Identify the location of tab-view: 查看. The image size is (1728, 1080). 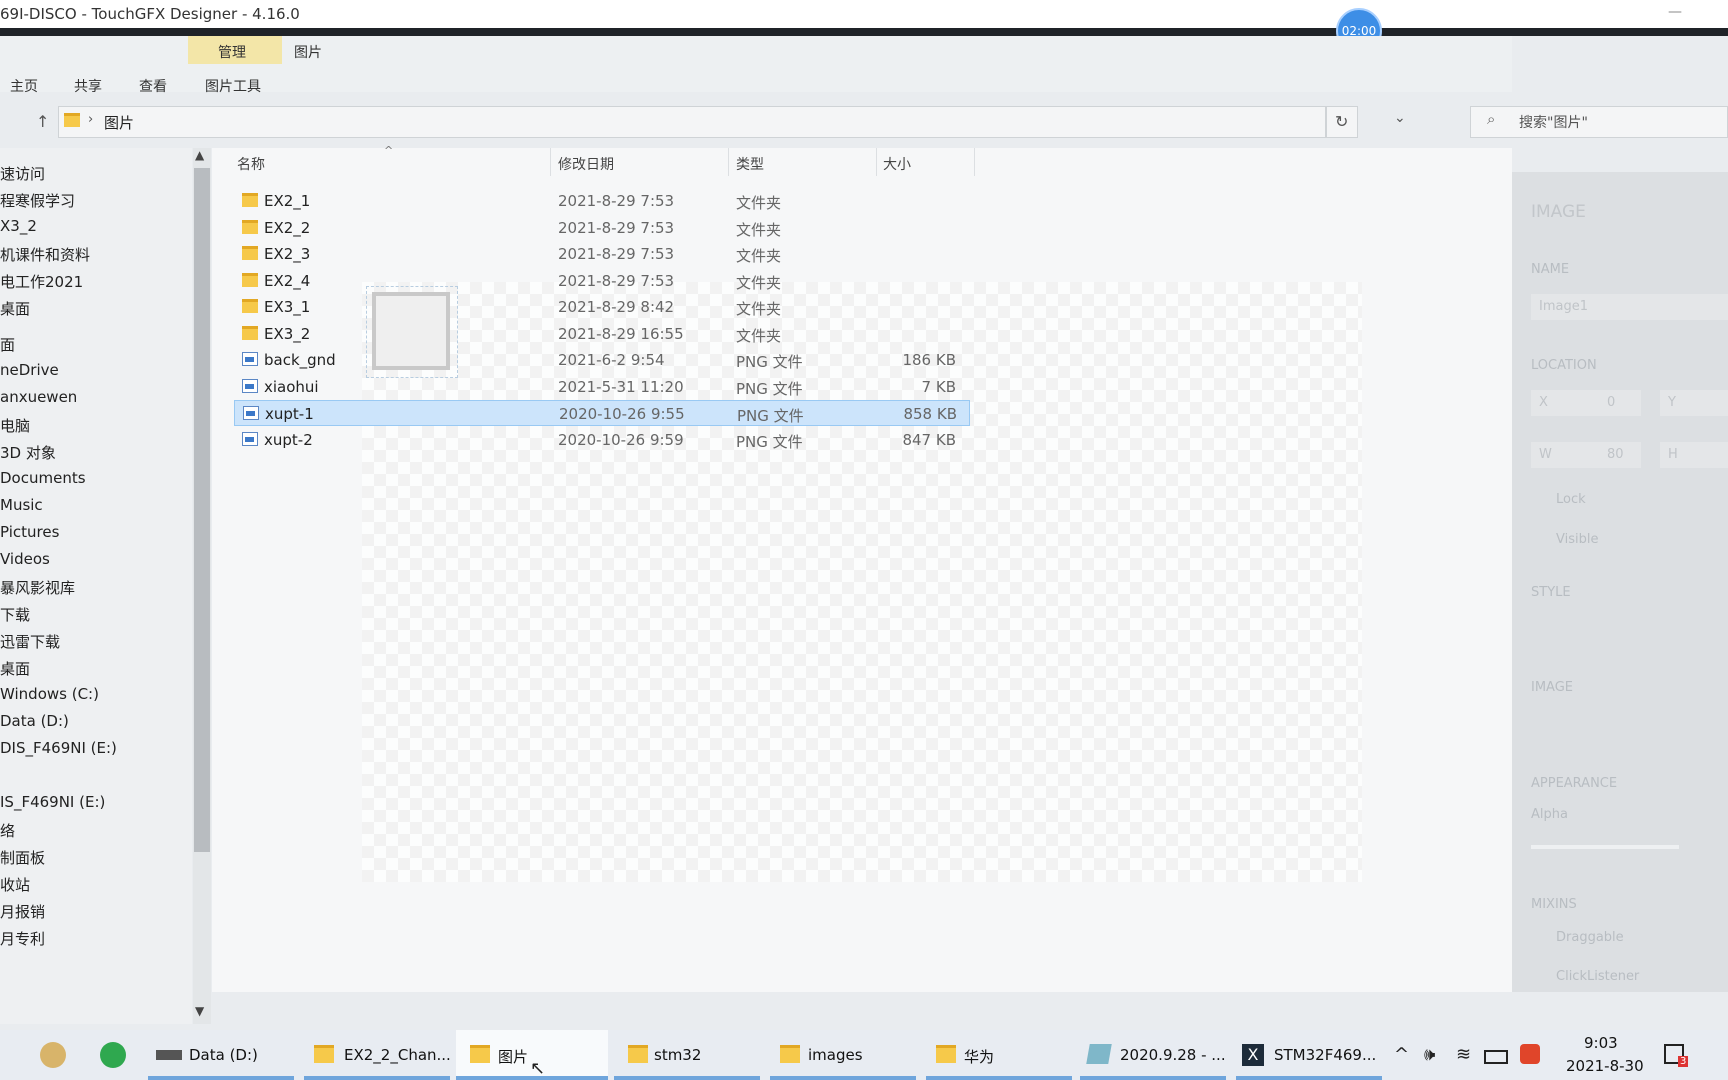
(153, 86).